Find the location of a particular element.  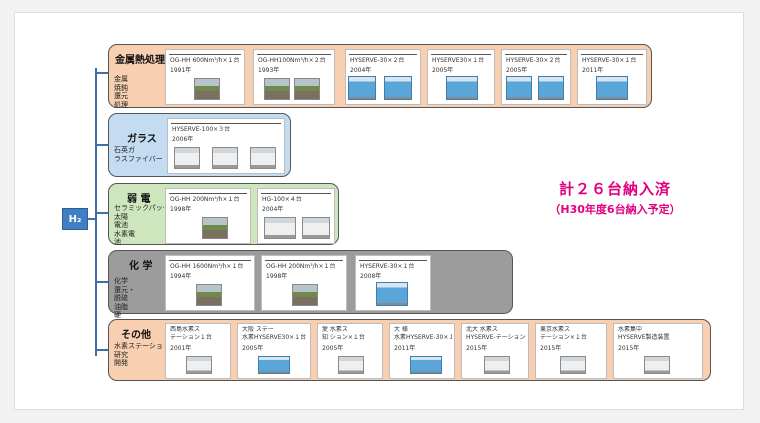

delivery-total-announcement: 計２６台納入済 （H30年度6台納入予定） is located at coordinates (615, 197).